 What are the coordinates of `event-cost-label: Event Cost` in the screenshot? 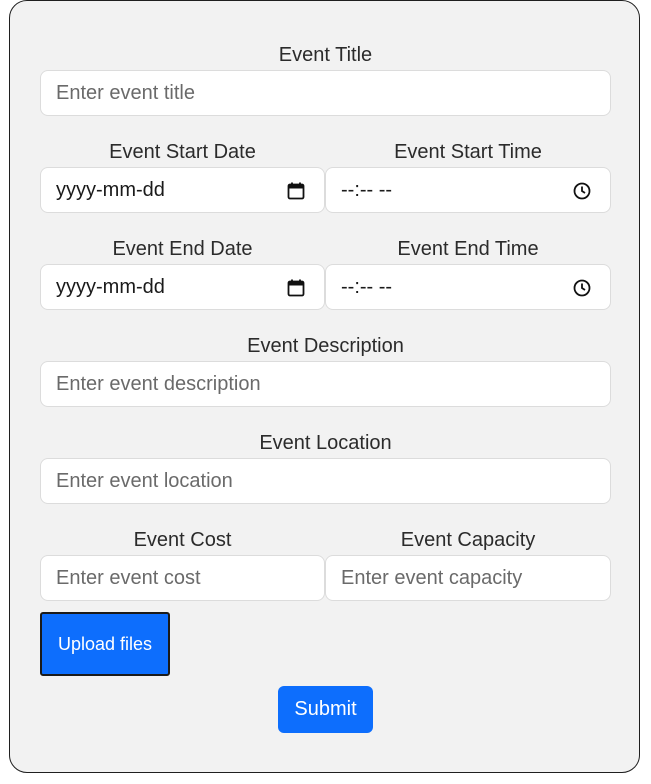 It's located at (182, 540).